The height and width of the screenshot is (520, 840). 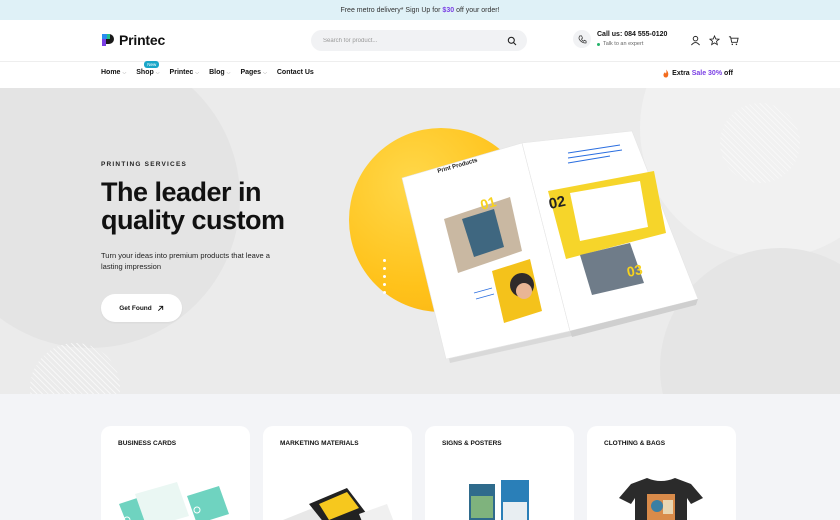 What do you see at coordinates (632, 34) in the screenshot?
I see `call-us-text: Call us: 084 555-0120` at bounding box center [632, 34].